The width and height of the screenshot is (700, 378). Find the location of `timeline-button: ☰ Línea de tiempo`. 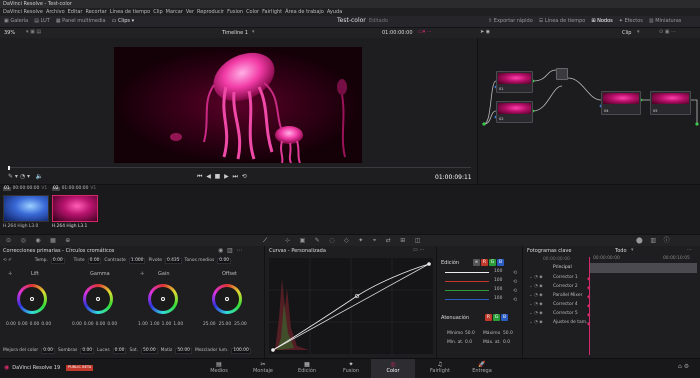

timeline-button: ☰ Línea de tiempo is located at coordinates (562, 21).